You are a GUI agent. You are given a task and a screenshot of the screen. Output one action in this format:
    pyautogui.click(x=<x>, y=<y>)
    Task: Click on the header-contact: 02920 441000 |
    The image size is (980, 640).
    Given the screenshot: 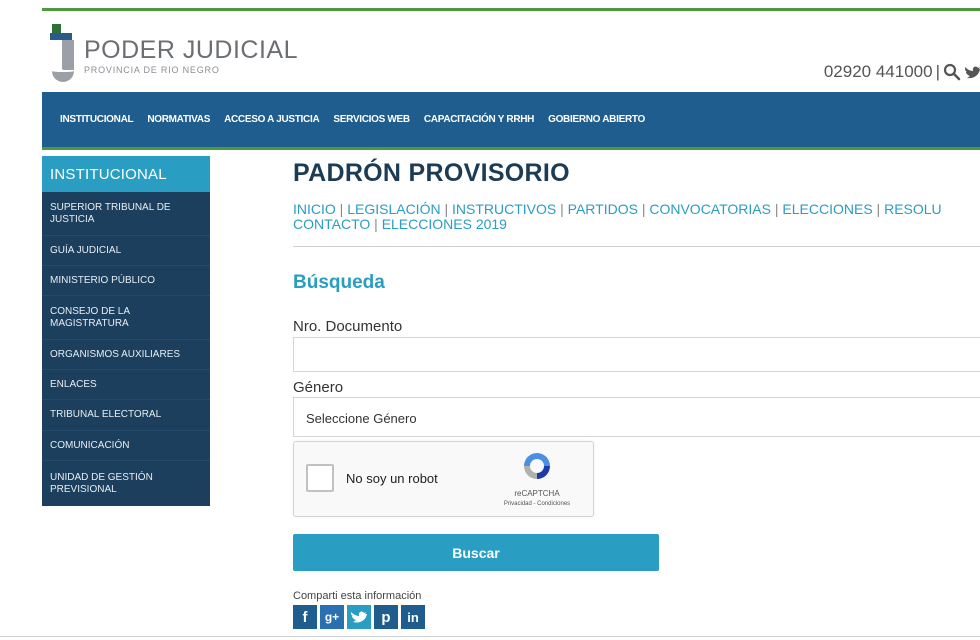 What is the action you would take?
    pyautogui.click(x=902, y=72)
    